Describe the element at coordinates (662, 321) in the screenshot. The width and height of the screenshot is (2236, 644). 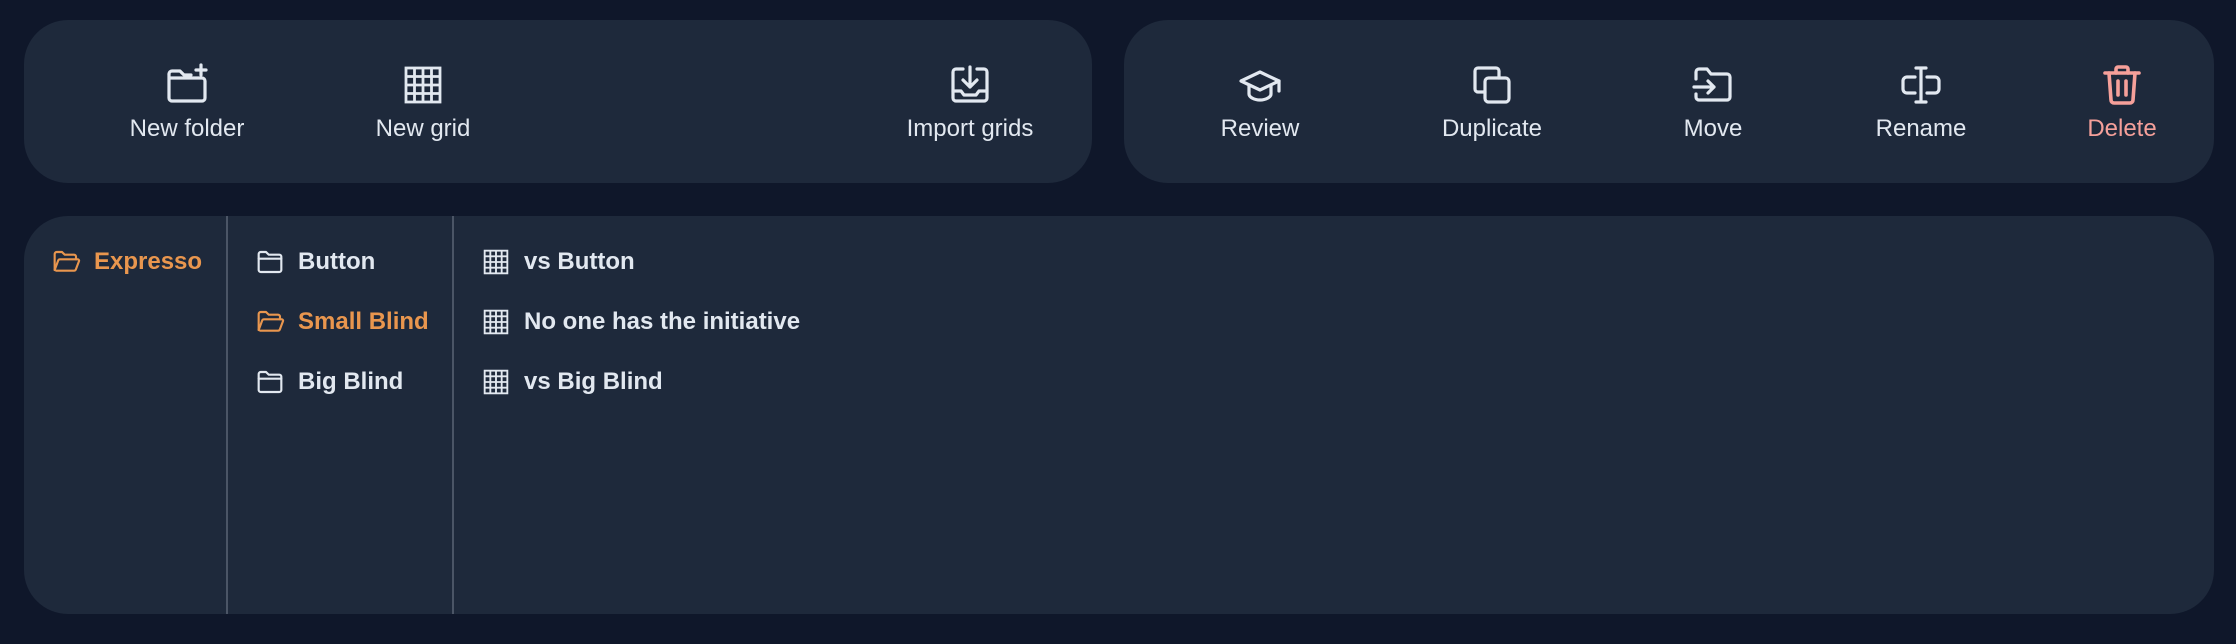
I see `grid-item-label: No one has the initiative` at that location.